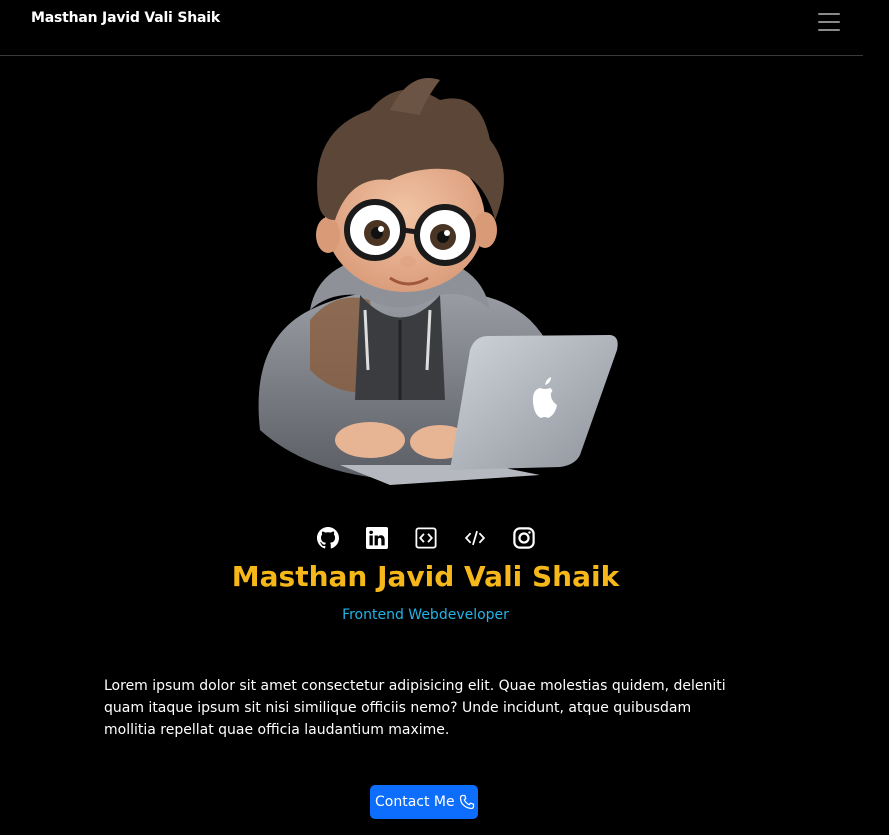 This screenshot has height=835, width=889. I want to click on linkedin-icon, so click(376, 538).